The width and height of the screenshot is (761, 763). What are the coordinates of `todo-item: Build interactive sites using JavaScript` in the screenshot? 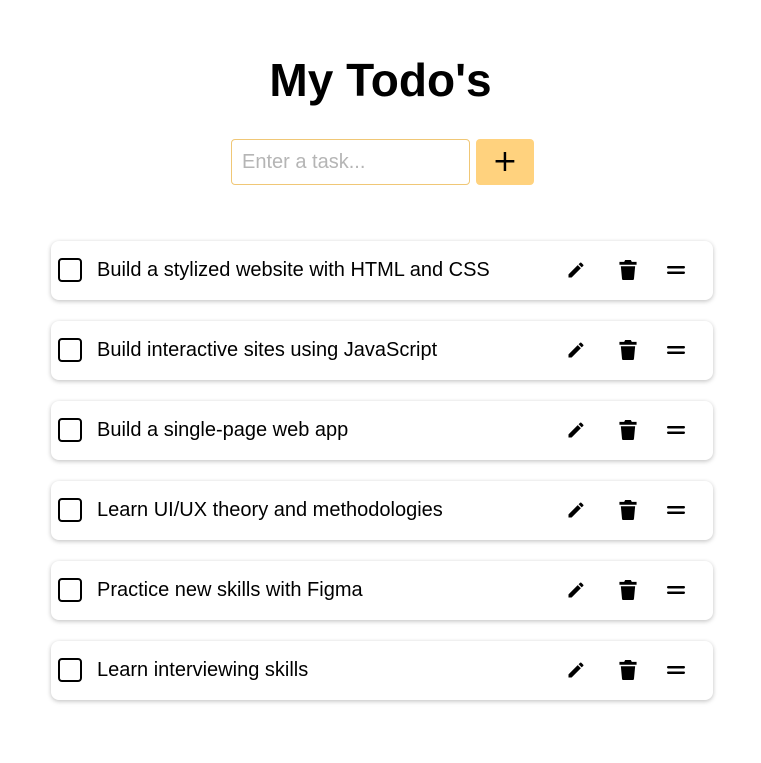 It's located at (382, 350).